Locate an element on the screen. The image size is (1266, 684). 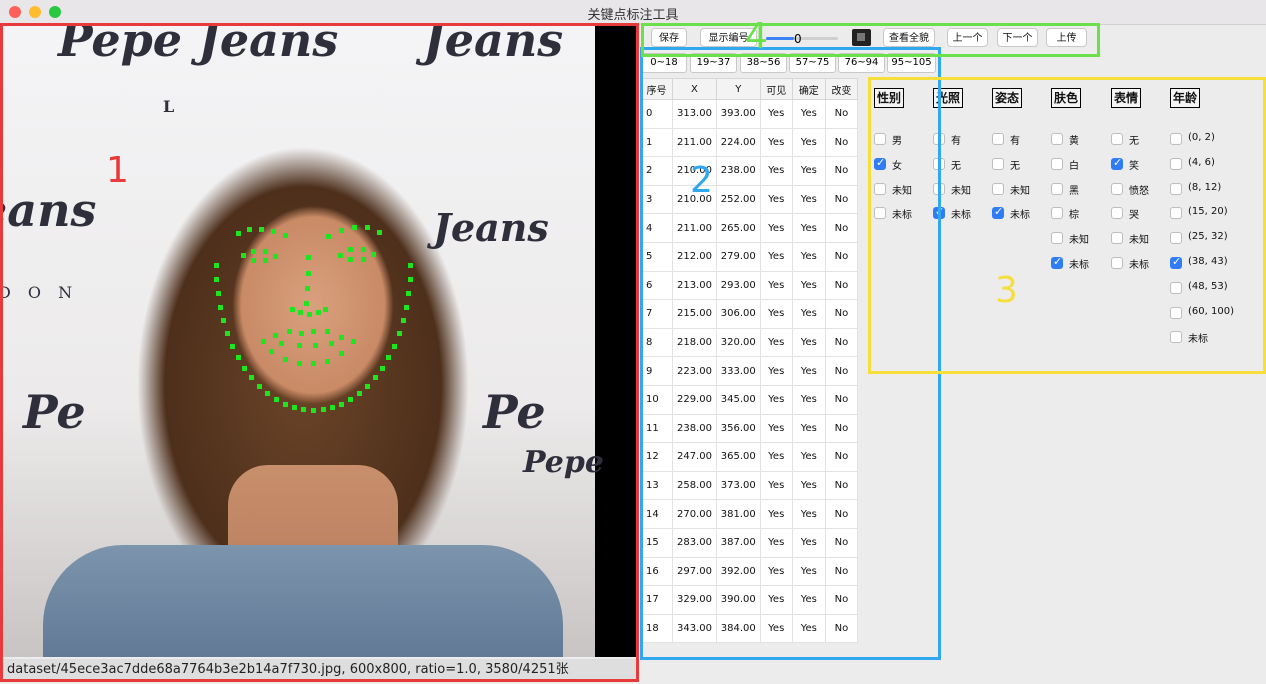
column-header: Y is located at coordinates (738, 89).